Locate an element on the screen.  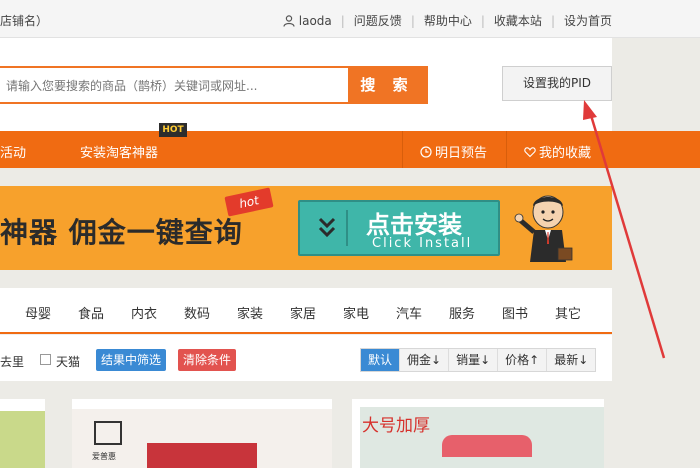
help-center-link: 帮助中心 is located at coordinates (448, 20).